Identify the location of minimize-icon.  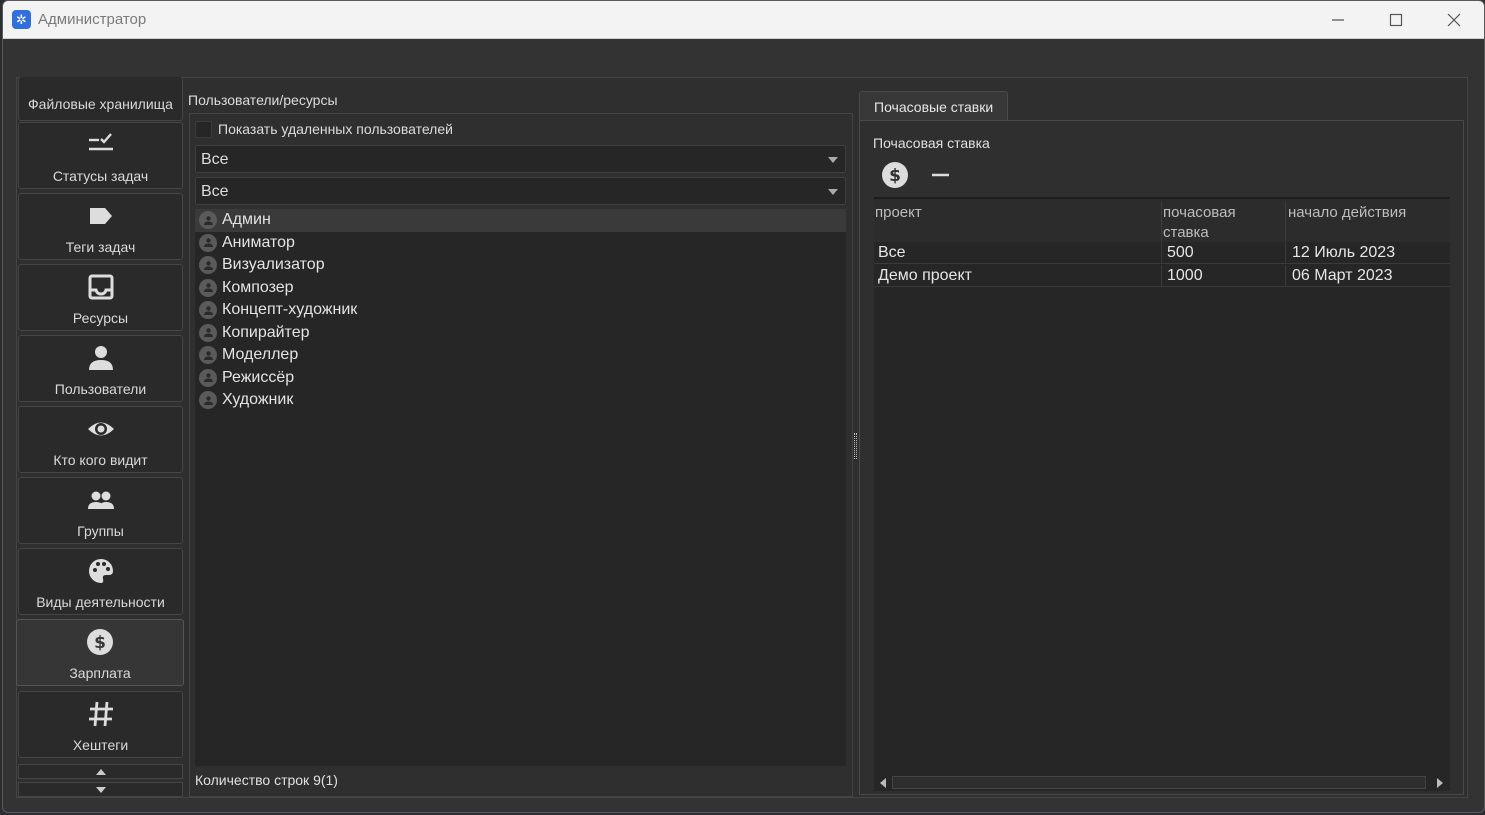
(1338, 20).